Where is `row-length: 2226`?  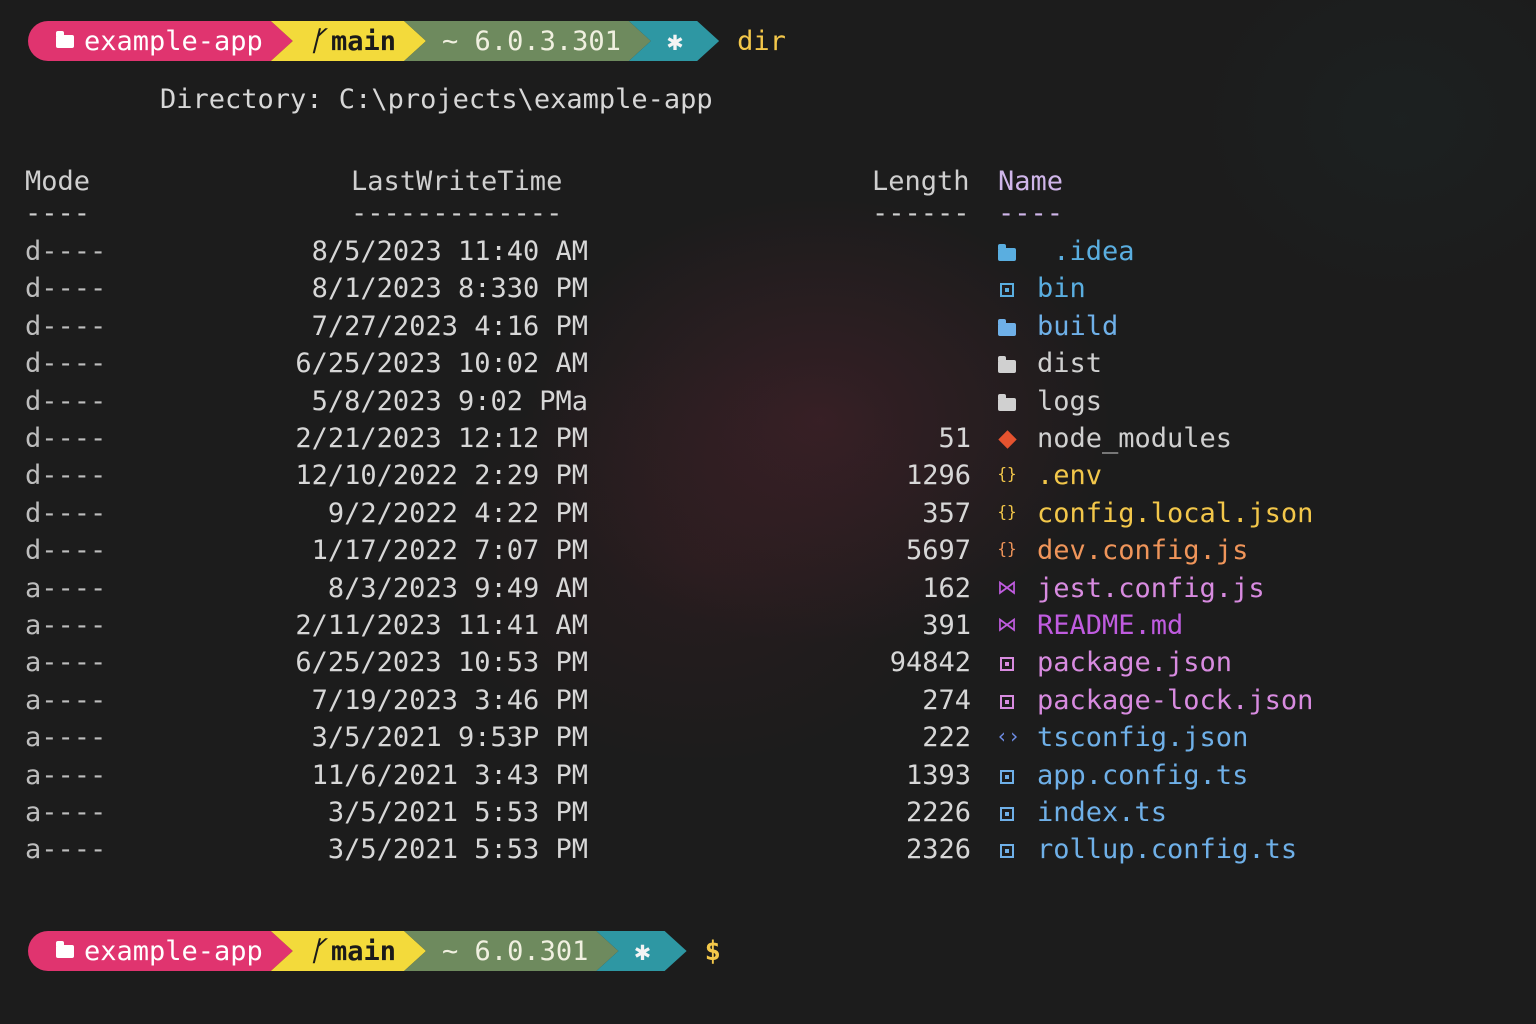
row-length: 2226 is located at coordinates (938, 812).